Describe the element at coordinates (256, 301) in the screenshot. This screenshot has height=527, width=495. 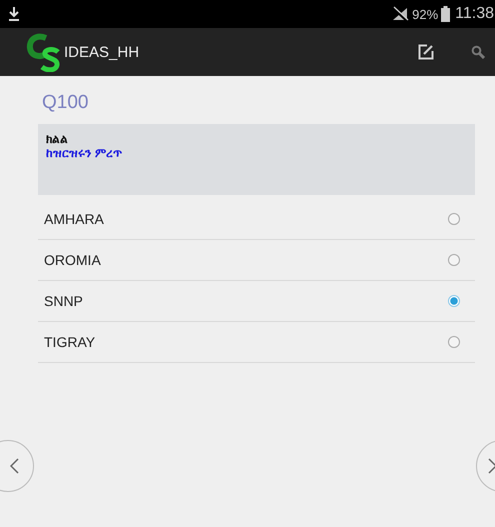
I see `option-row: SNNP` at that location.